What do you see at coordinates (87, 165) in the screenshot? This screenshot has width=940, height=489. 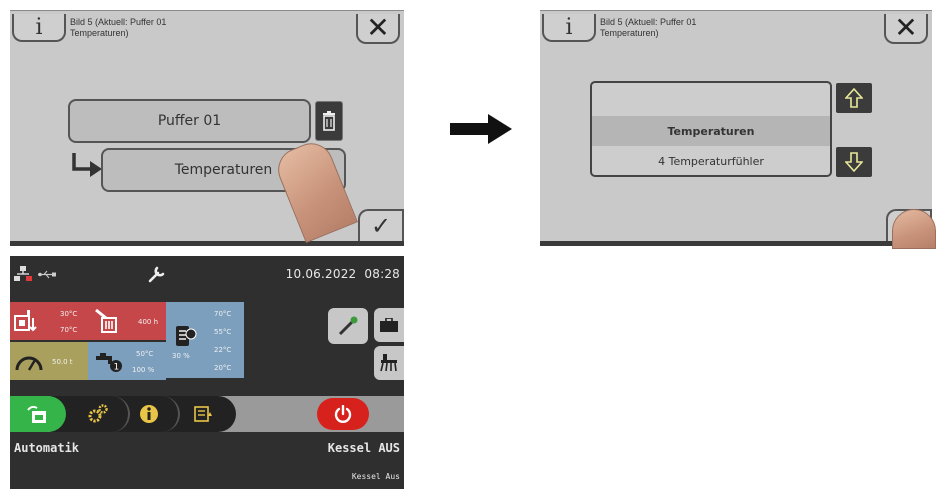 I see `submenu-arrow-icon` at bounding box center [87, 165].